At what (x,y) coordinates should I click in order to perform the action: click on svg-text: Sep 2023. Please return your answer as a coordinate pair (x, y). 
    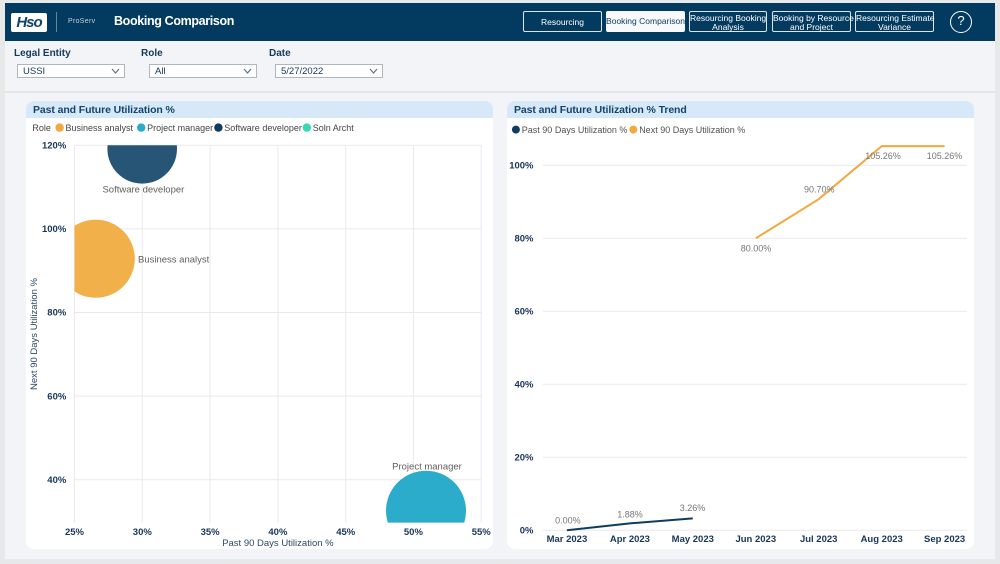
    Looking at the image, I should click on (944, 539).